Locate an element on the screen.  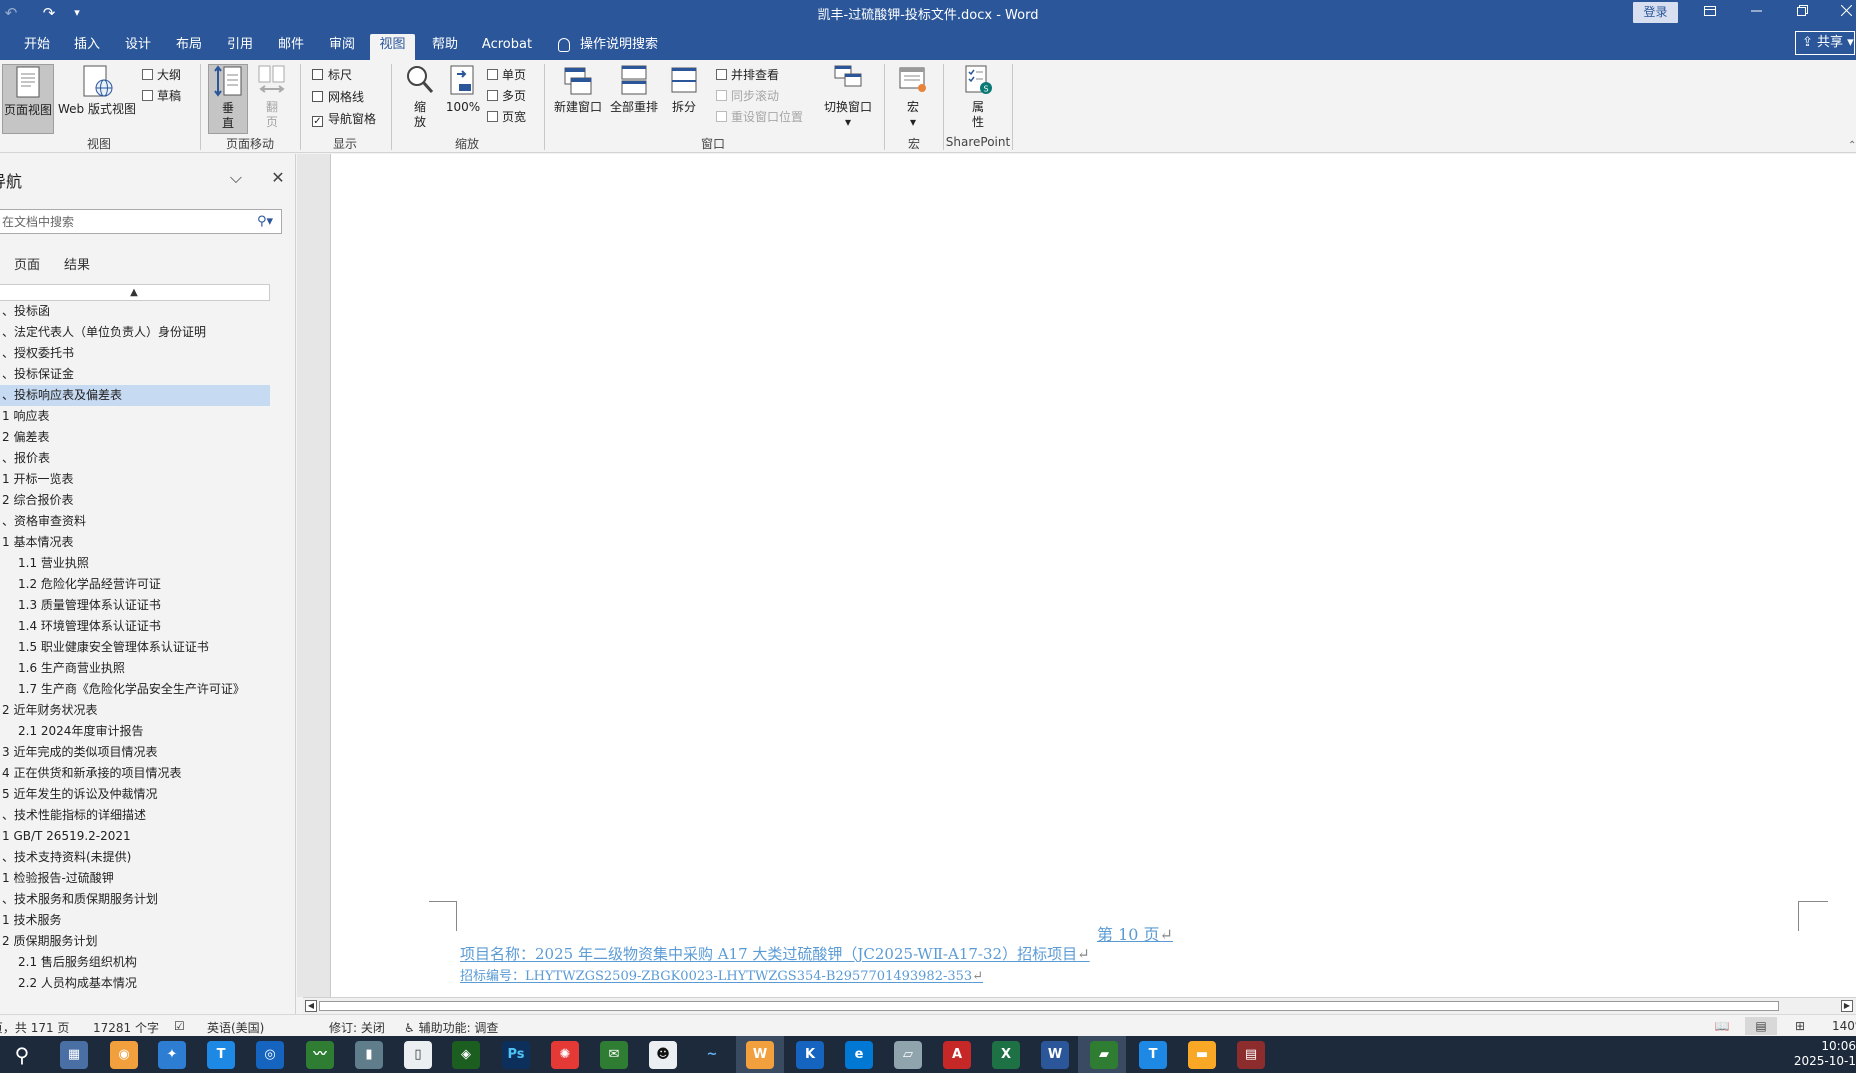
acrobat-icon: A is located at coordinates (957, 1055).